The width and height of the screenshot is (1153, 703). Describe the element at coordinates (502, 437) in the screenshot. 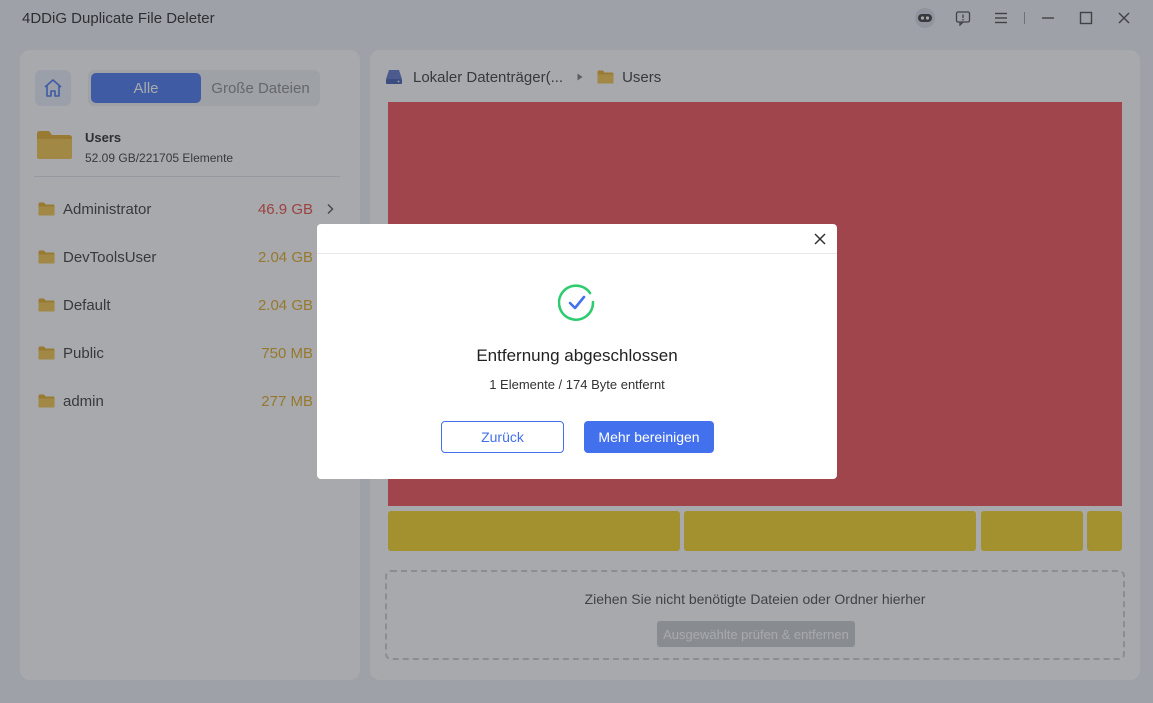

I see `back-button: Zurück` at that location.